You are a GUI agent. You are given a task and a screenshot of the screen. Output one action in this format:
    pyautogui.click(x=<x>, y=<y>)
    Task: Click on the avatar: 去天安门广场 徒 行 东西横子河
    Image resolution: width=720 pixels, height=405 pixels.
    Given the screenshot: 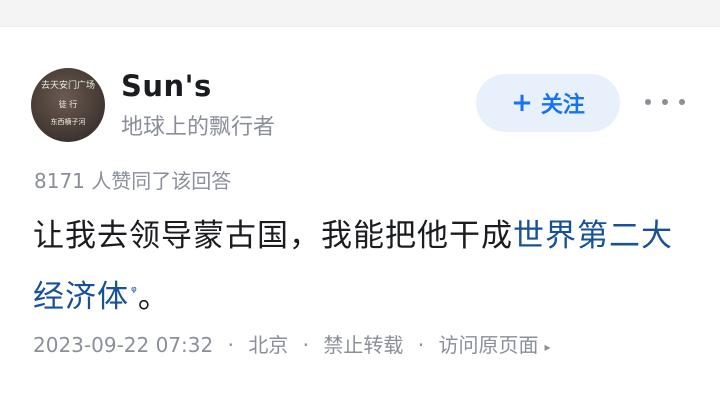 What is the action you would take?
    pyautogui.click(x=68, y=105)
    